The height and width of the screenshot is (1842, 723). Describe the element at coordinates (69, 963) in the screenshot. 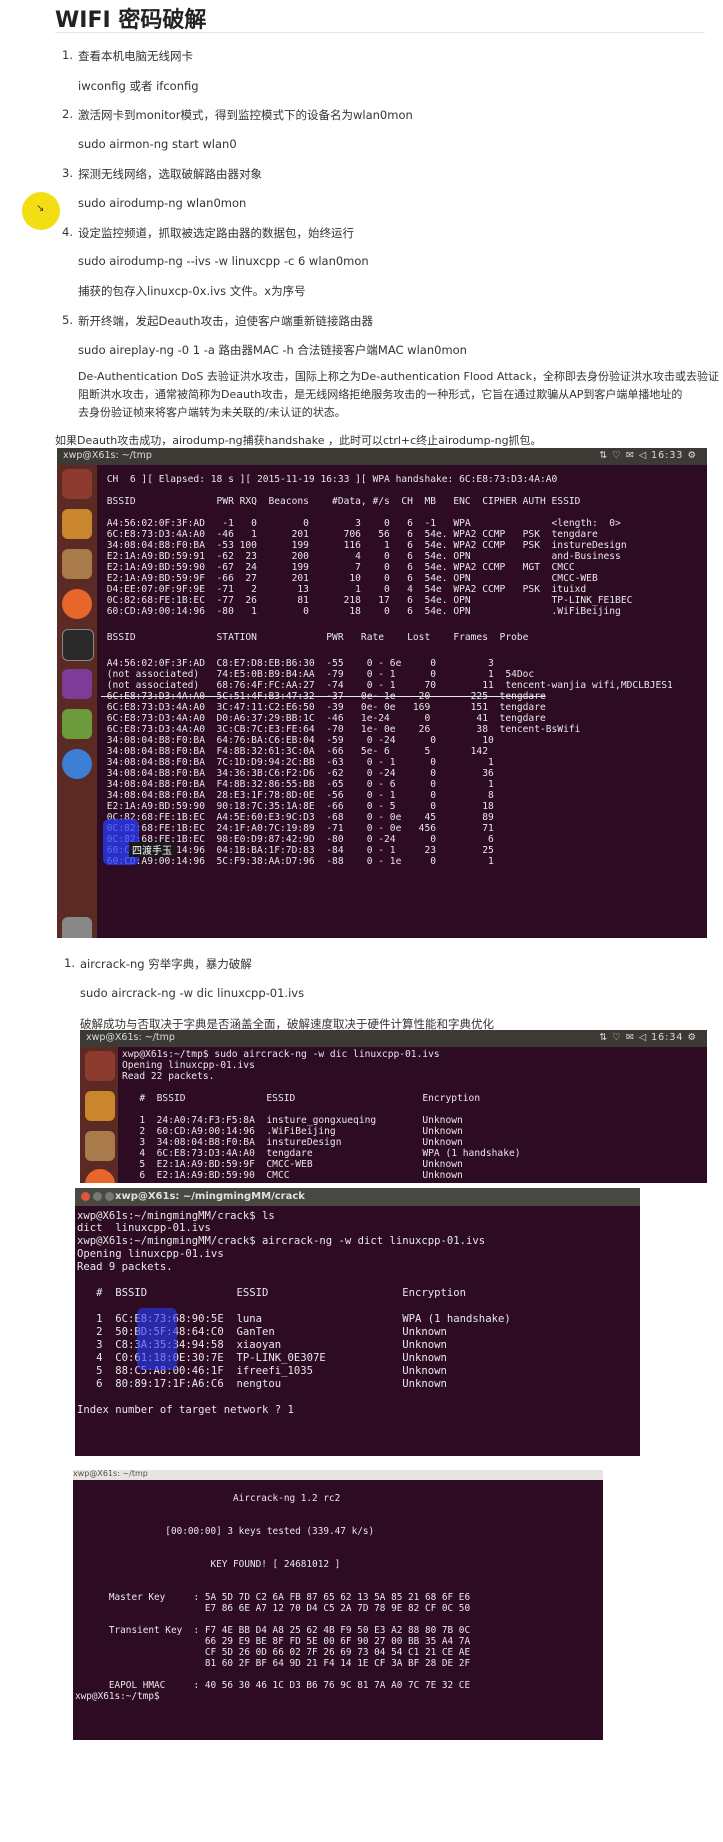

I see `step-number: 1.` at that location.